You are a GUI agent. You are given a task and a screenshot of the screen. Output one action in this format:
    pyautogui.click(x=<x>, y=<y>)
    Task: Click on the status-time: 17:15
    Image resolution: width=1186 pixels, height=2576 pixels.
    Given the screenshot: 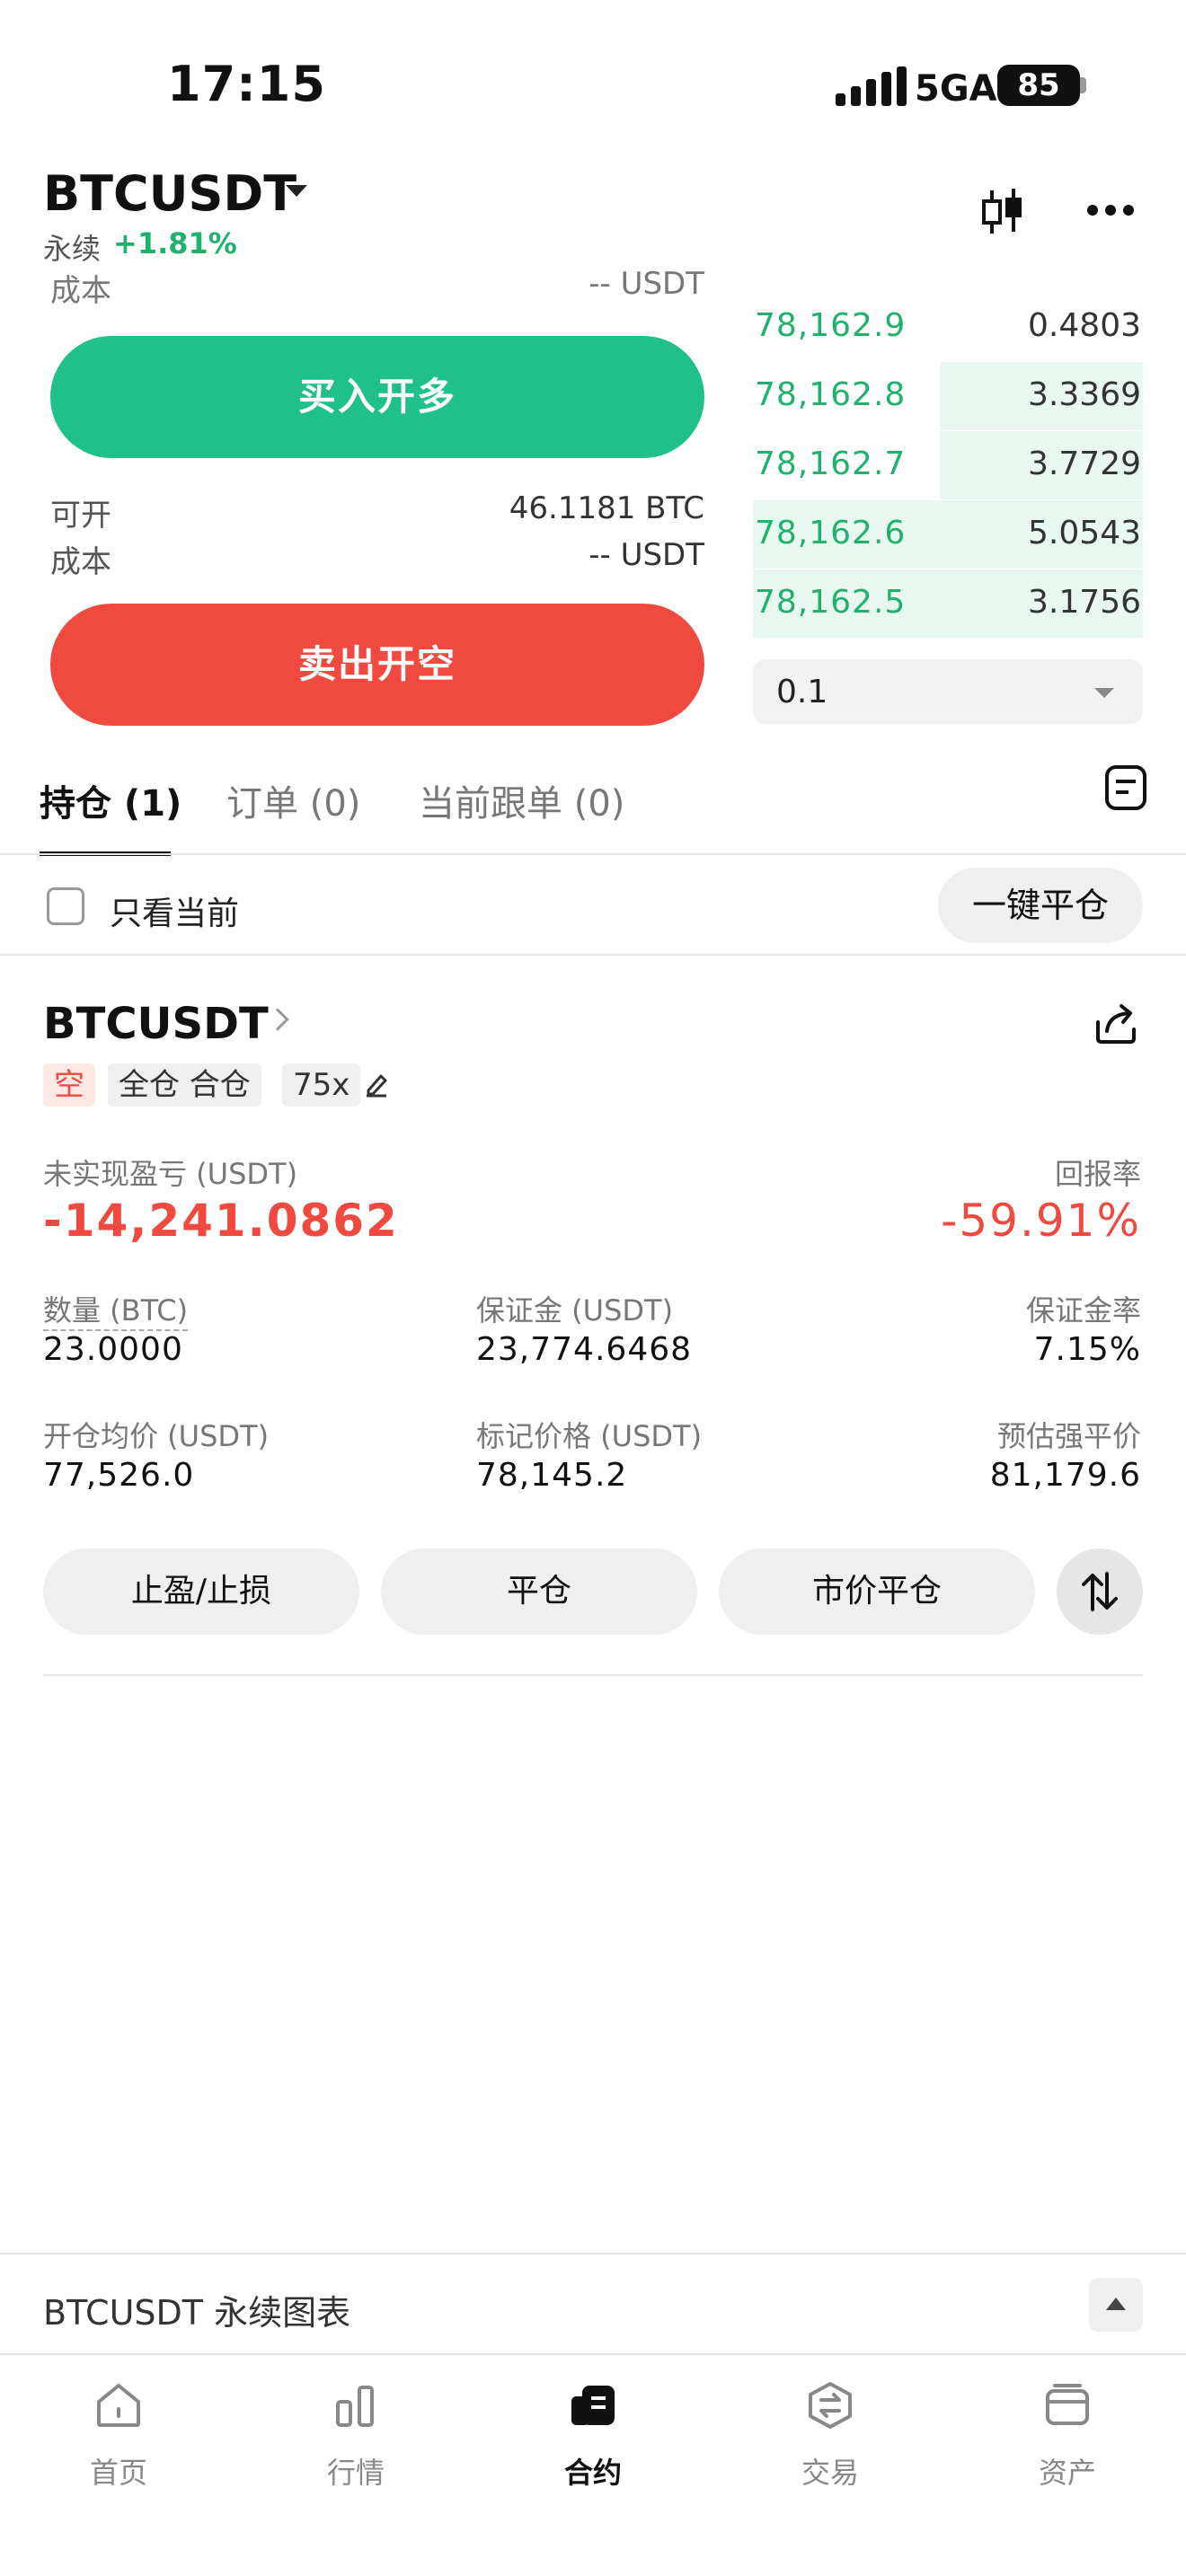 What is the action you would take?
    pyautogui.click(x=246, y=84)
    